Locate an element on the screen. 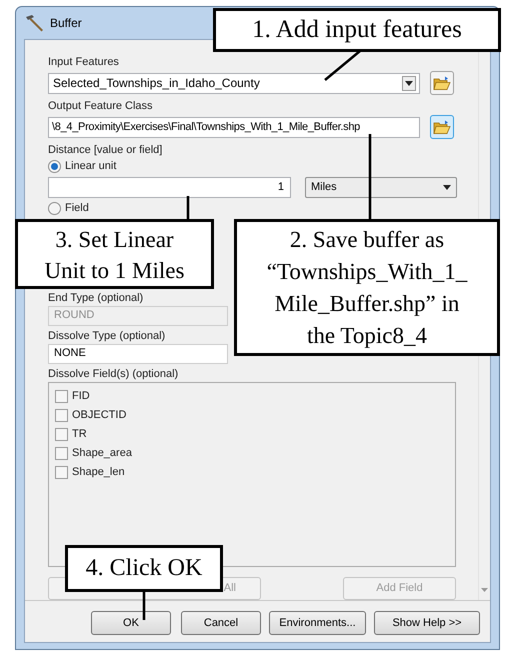 This screenshot has width=505, height=655. output-path-field: \8_4_Proximity\Exercises\Final\Townships_With_1_Mile_Buffer.shp is located at coordinates (234, 127).